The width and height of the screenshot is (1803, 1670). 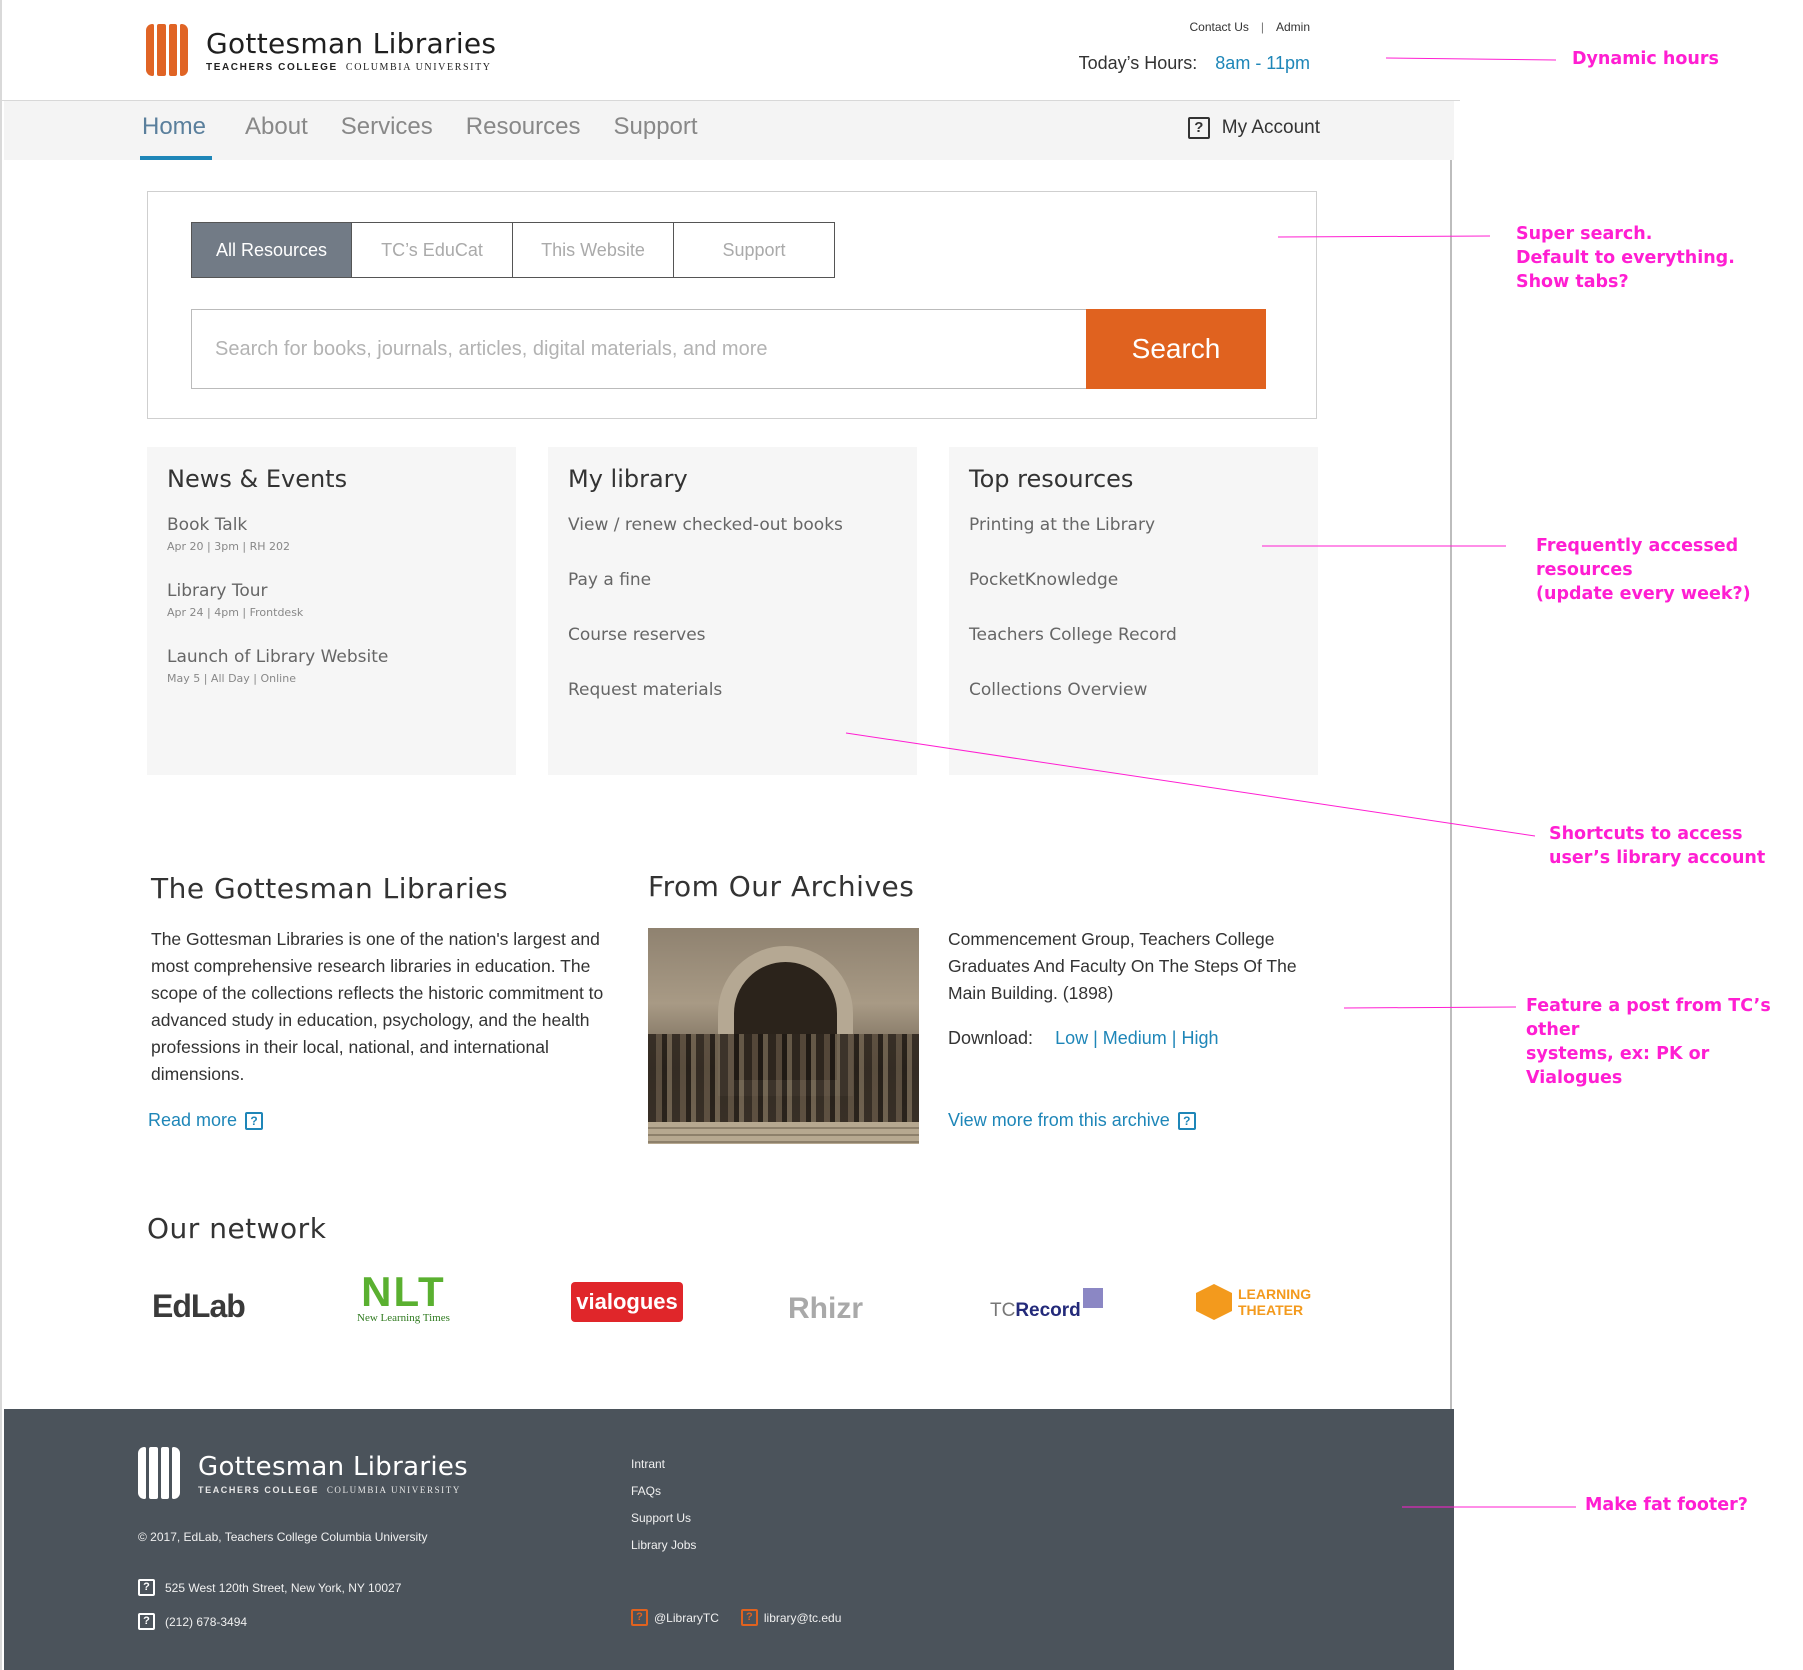 What do you see at coordinates (146, 1587) in the screenshot?
I see `location-icon: ?` at bounding box center [146, 1587].